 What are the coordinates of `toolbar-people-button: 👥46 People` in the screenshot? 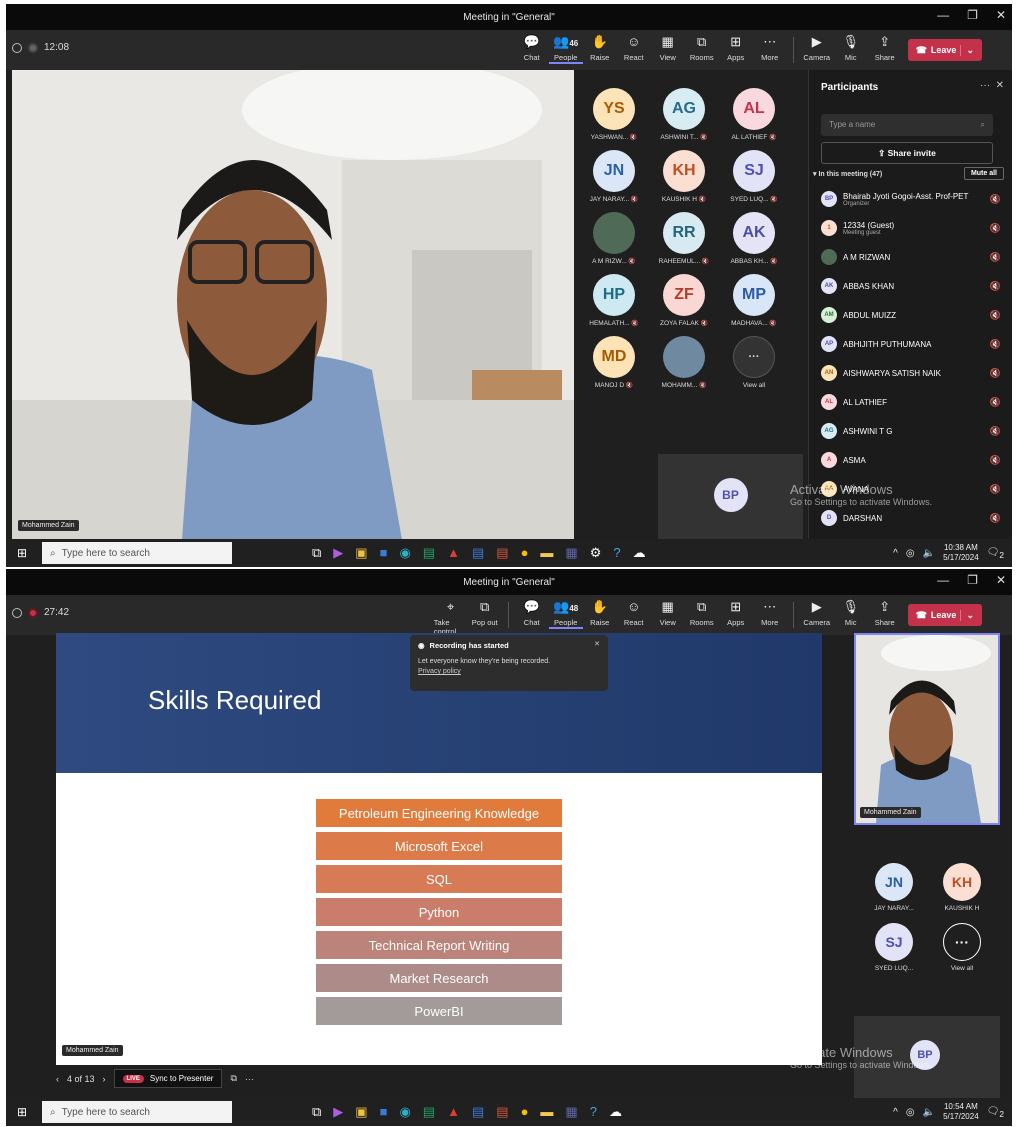 It's located at (565, 48).